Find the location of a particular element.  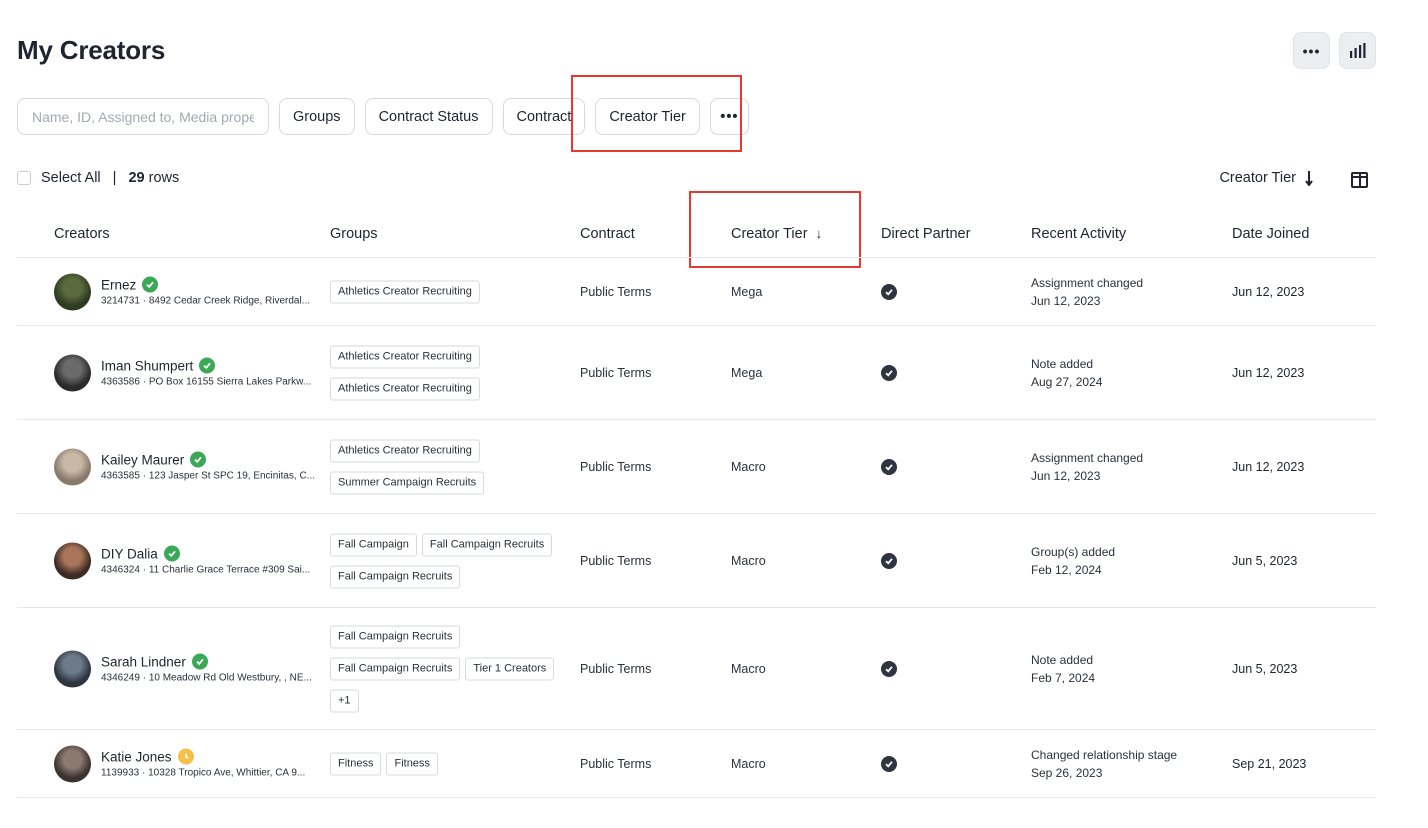

group-tag: Summer Campaign Recruits is located at coordinates (407, 482).